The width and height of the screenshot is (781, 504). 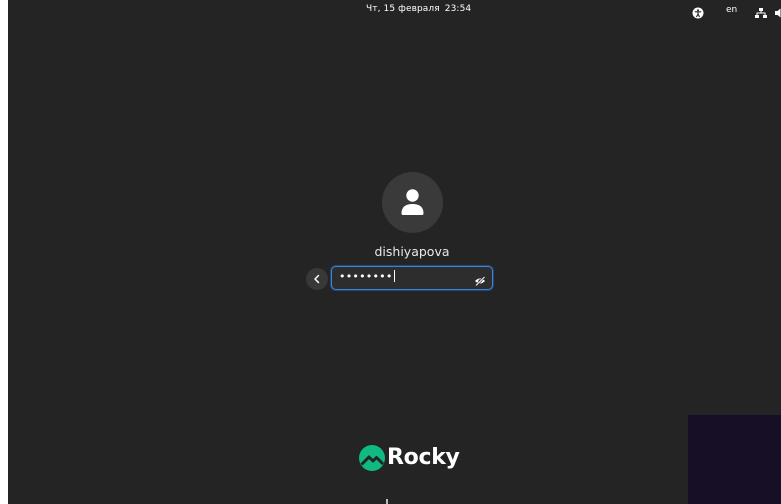 I want to click on back-button, so click(x=317, y=279).